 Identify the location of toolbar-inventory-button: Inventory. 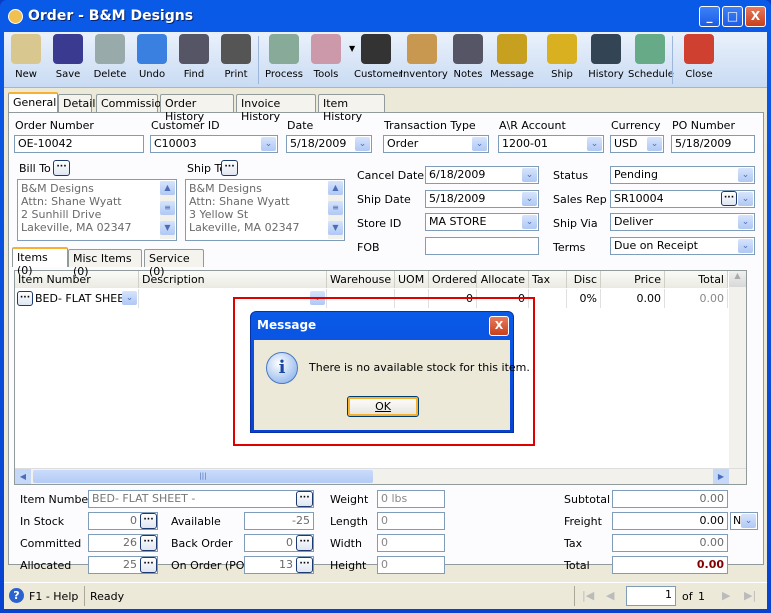
(424, 60).